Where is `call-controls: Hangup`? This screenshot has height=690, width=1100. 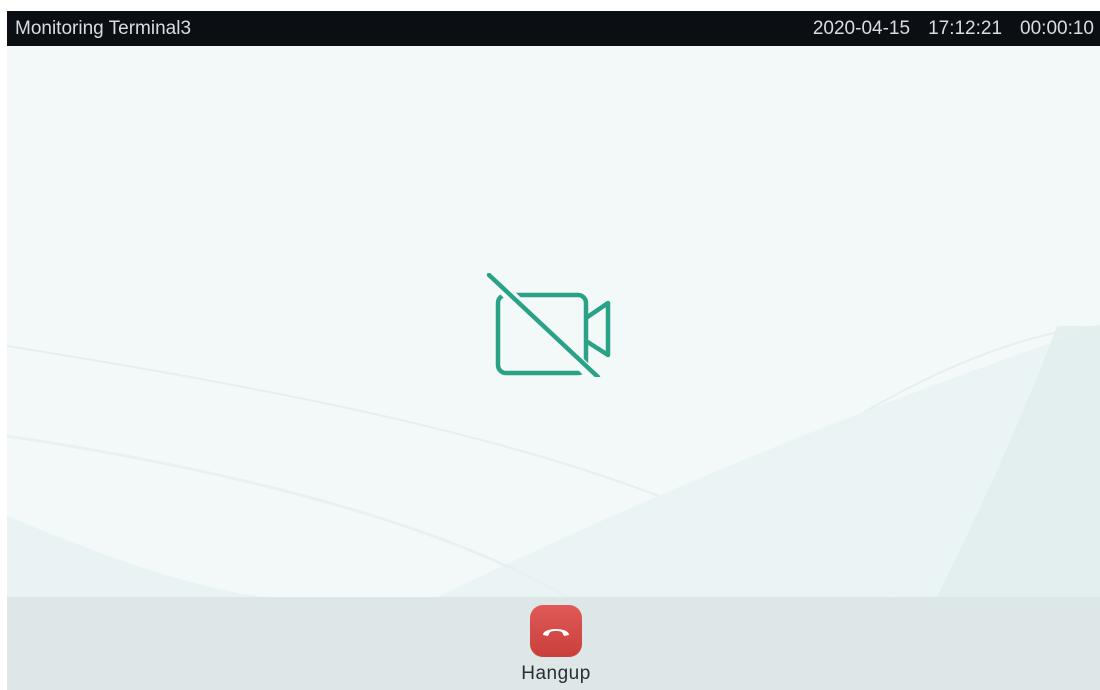 call-controls: Hangup is located at coordinates (553, 643).